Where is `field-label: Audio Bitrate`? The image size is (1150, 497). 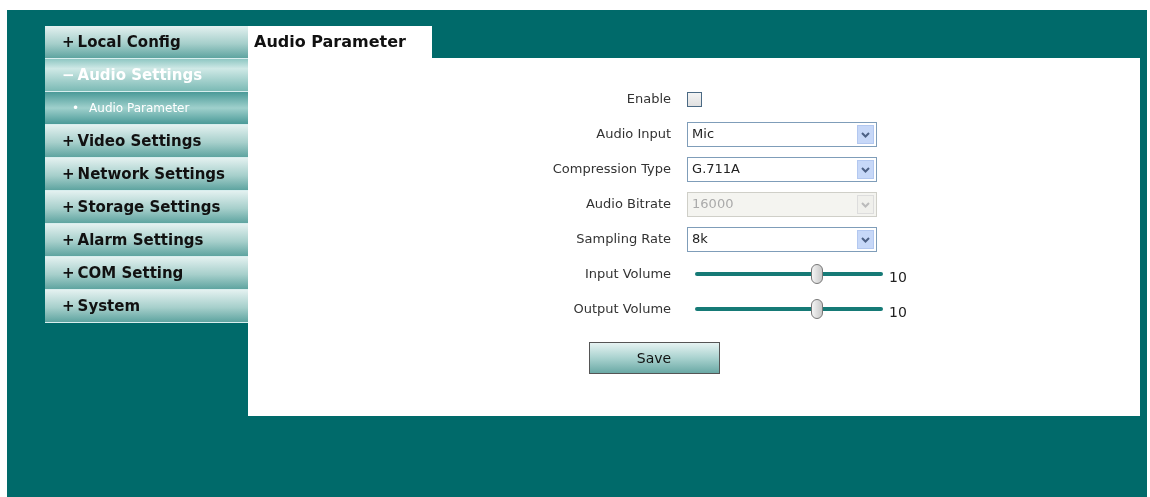 field-label: Audio Bitrate is located at coordinates (628, 204).